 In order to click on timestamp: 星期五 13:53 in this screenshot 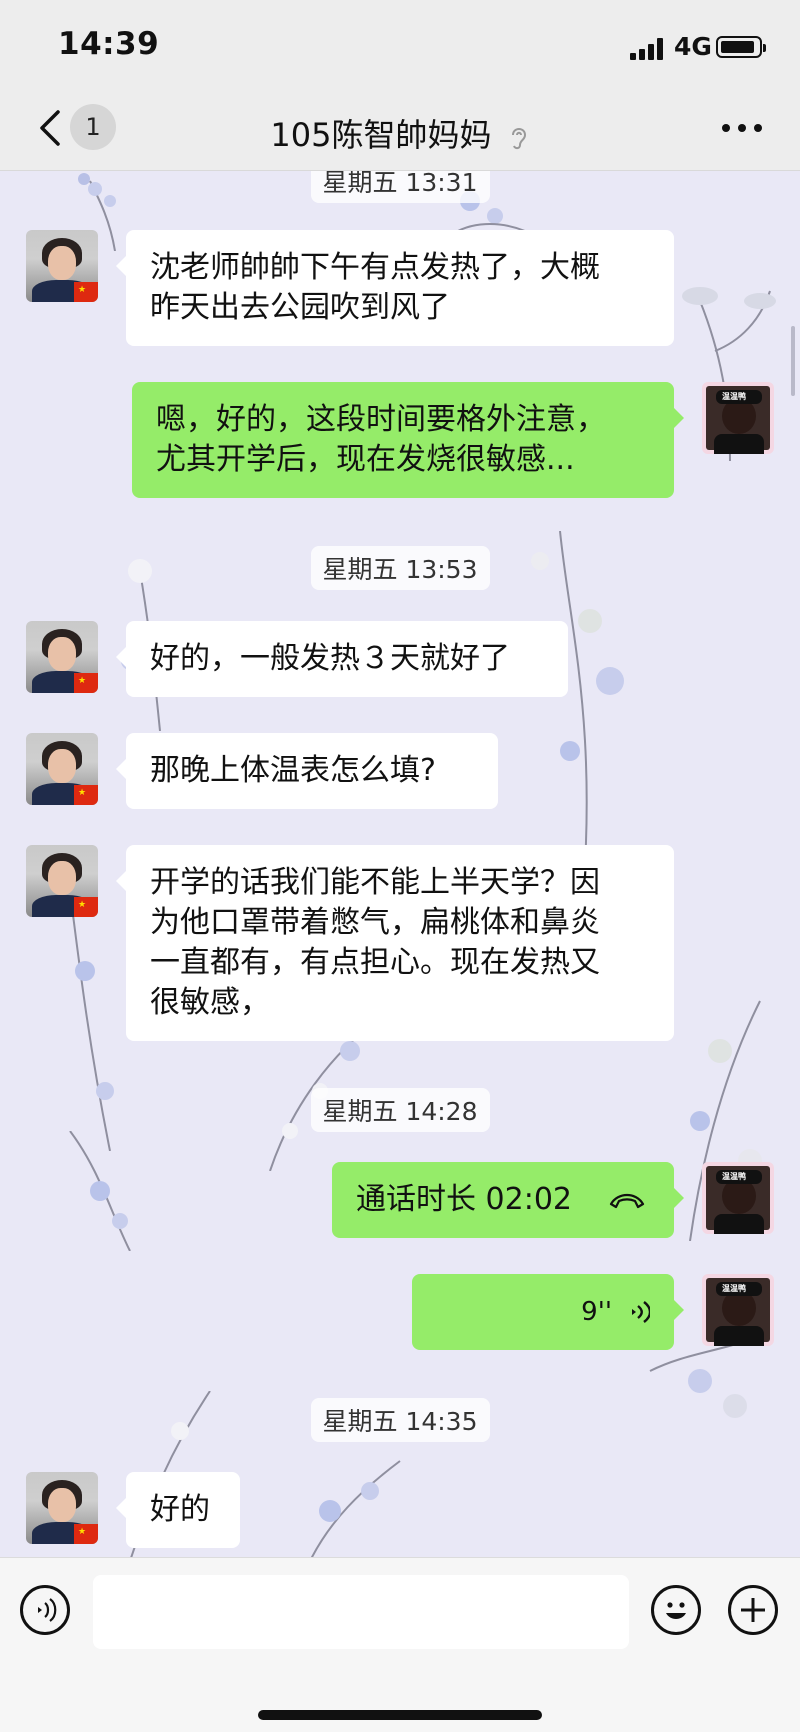, I will do `click(400, 568)`.